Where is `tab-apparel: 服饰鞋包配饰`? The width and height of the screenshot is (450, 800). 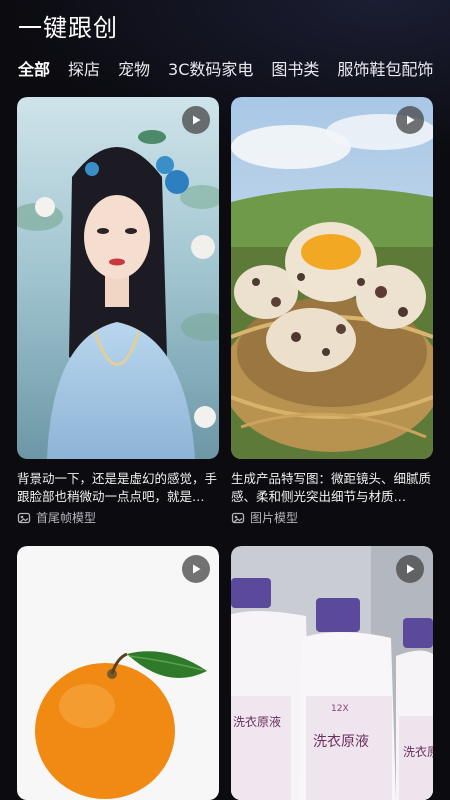
tab-apparel: 服饰鞋包配饰 is located at coordinates (385, 68).